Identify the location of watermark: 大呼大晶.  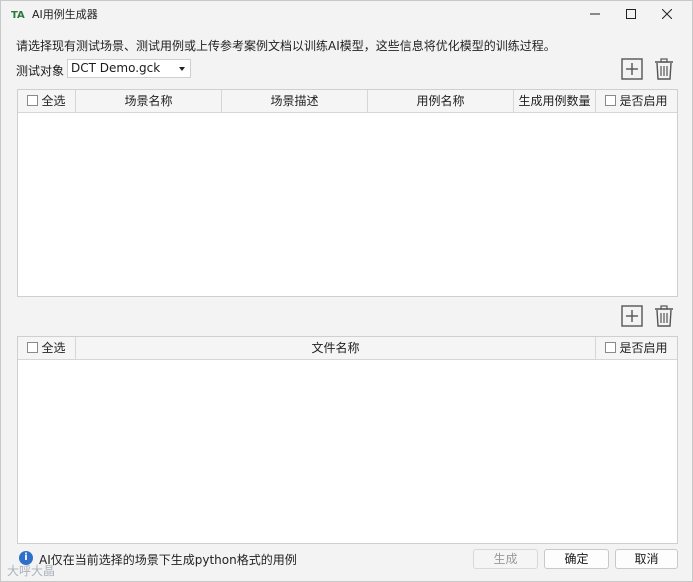
(31, 571).